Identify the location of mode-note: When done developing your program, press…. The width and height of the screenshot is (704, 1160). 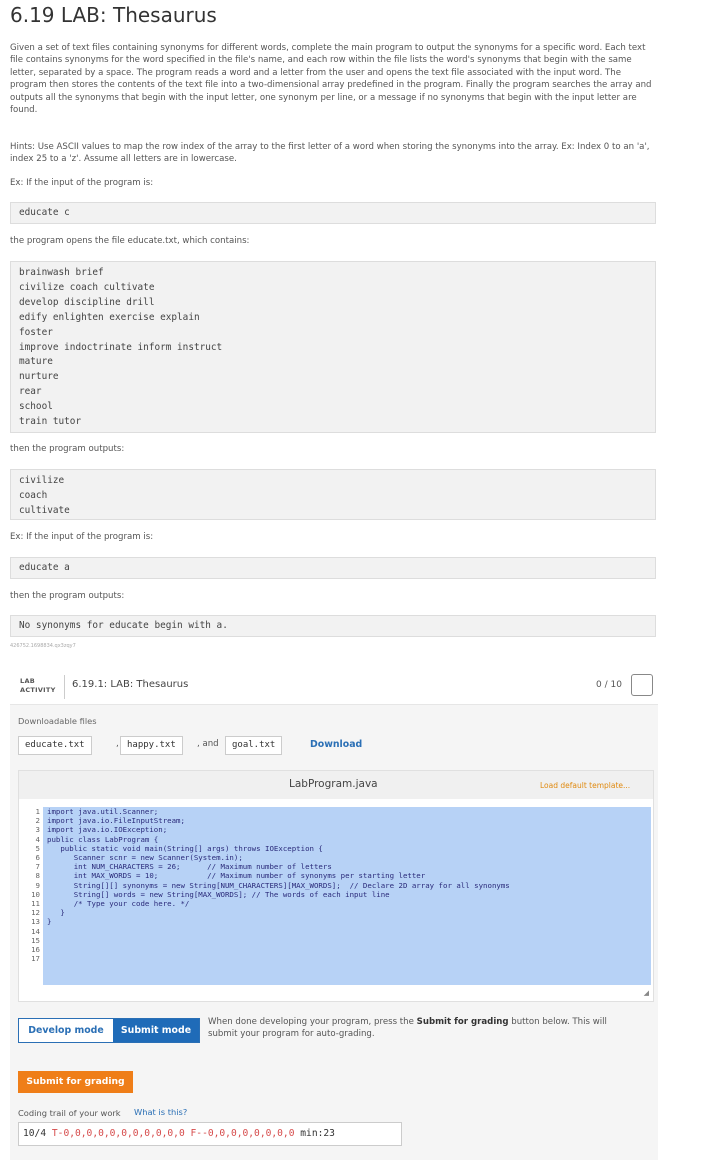
(423, 1028).